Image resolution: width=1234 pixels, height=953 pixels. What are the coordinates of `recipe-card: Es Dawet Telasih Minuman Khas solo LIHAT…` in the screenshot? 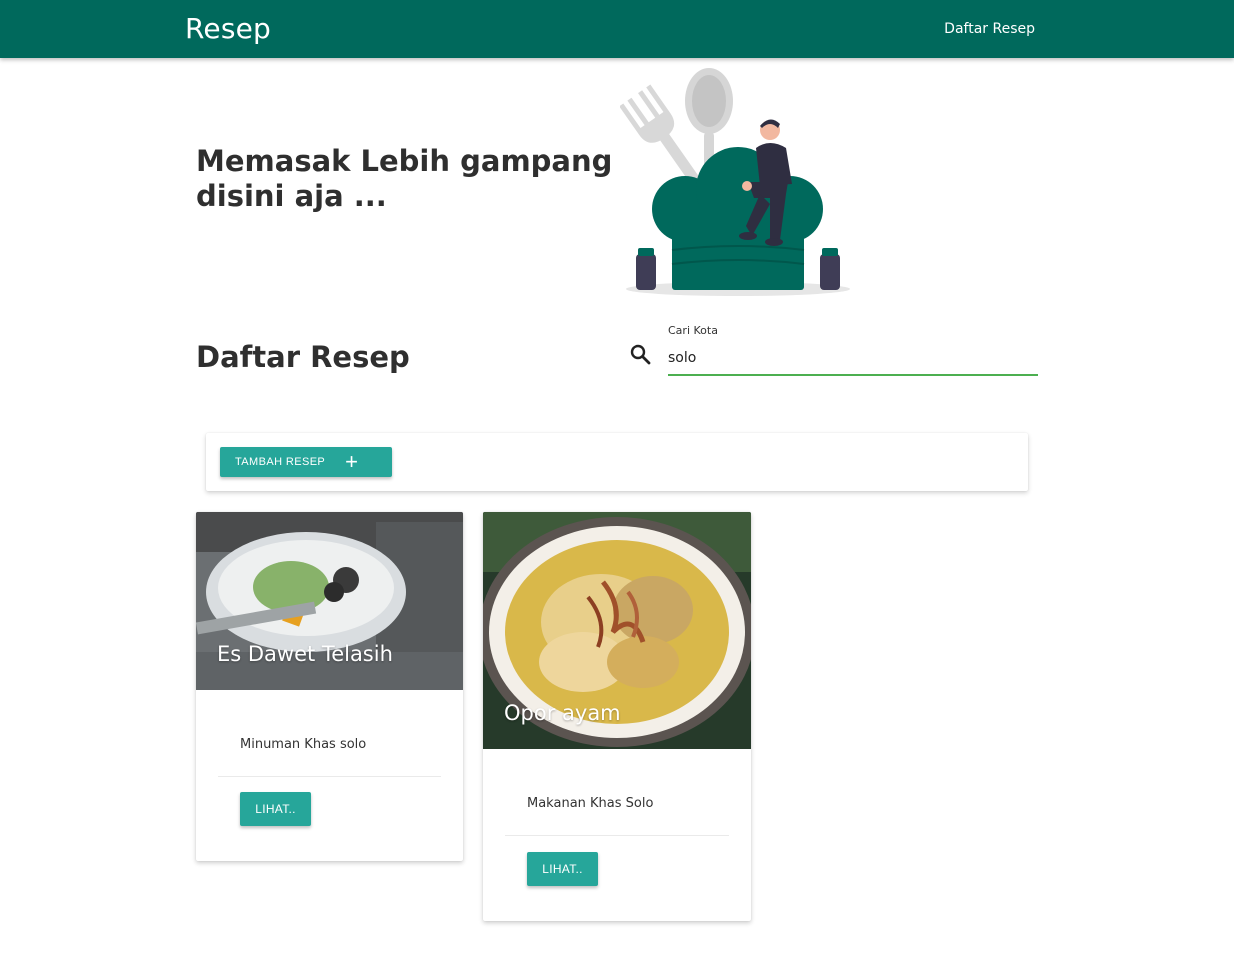 It's located at (329, 686).